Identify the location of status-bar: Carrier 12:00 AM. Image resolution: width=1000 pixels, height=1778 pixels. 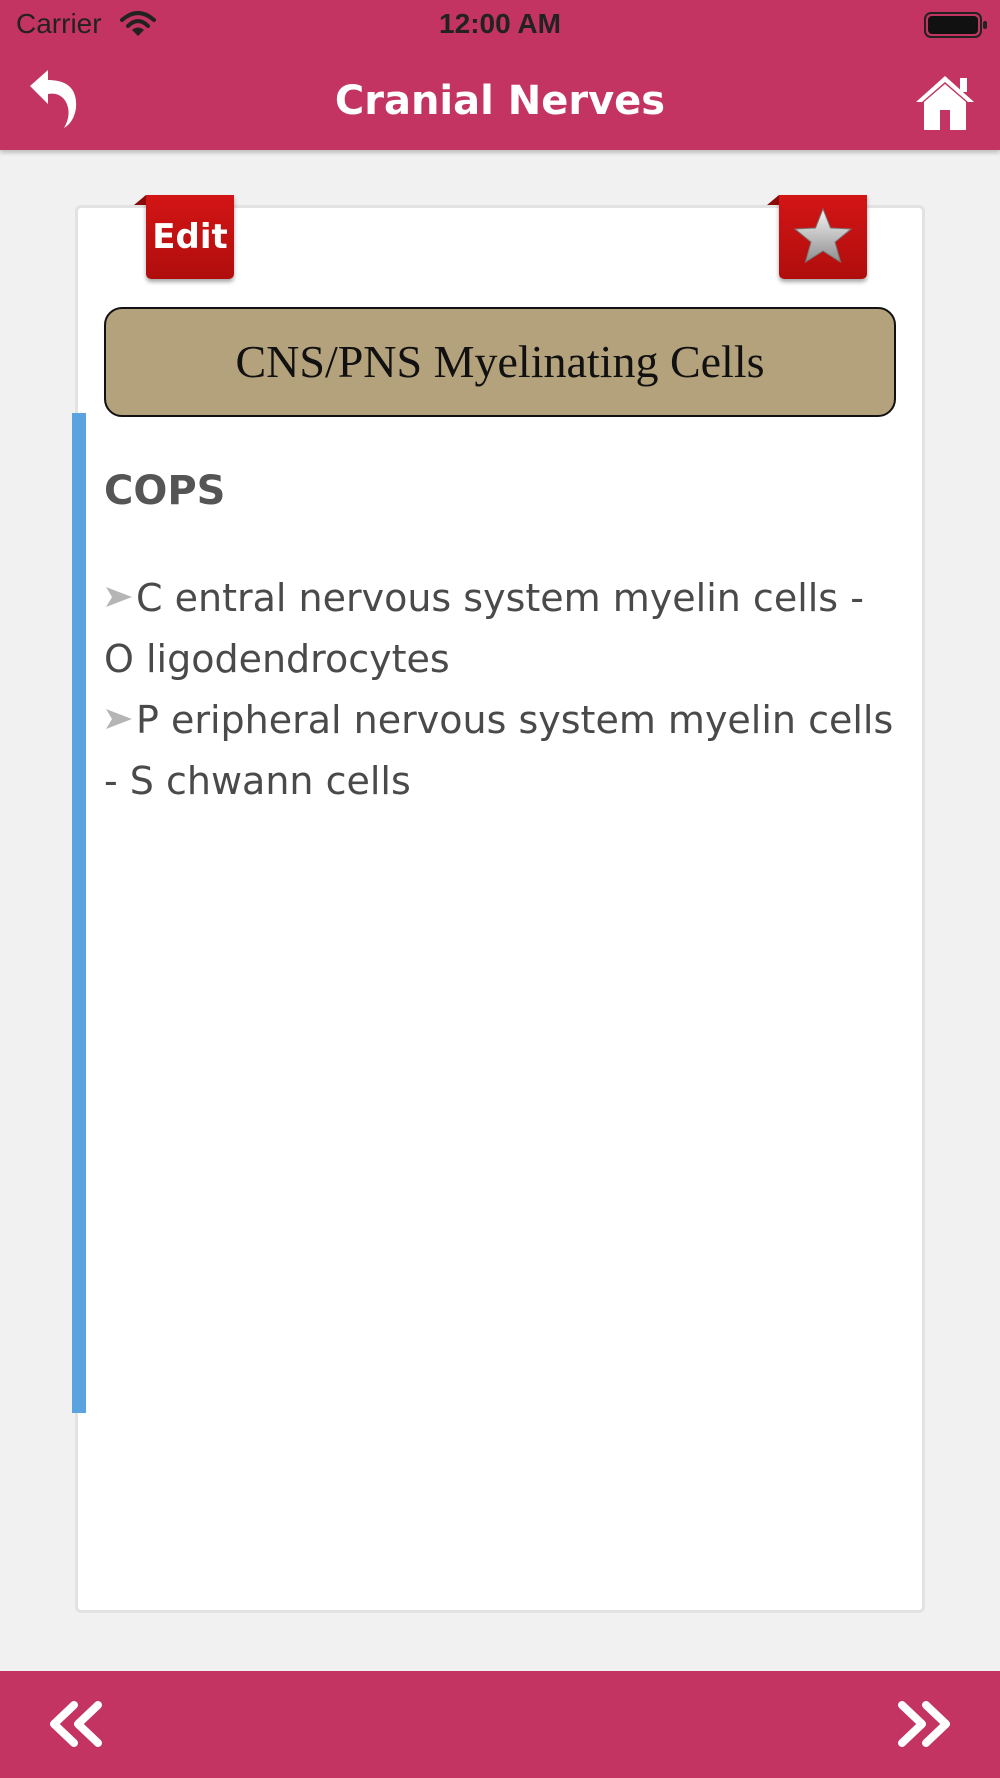
(500, 25).